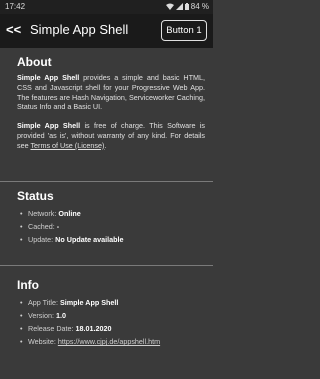 This screenshot has width=320, height=379. Describe the element at coordinates (42, 239) in the screenshot. I see `status-label: Update:` at that location.